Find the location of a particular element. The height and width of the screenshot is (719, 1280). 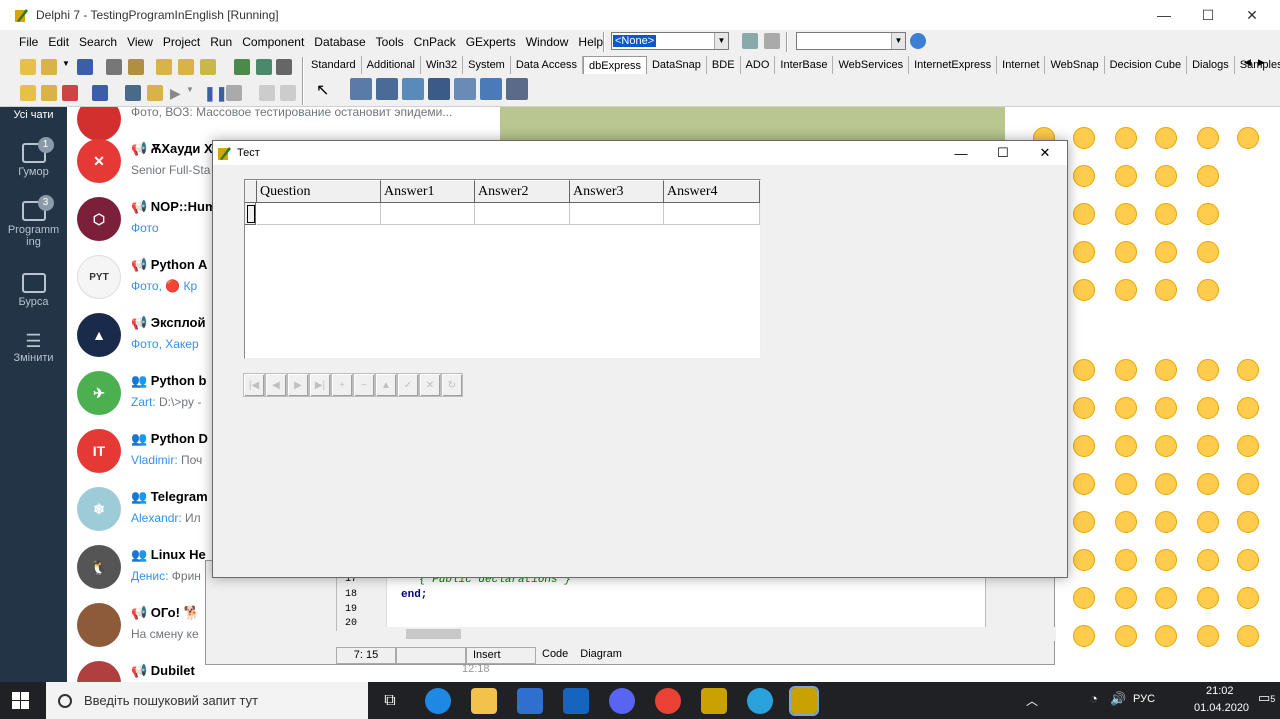

help-book-icon is located at coordinates (242, 67).